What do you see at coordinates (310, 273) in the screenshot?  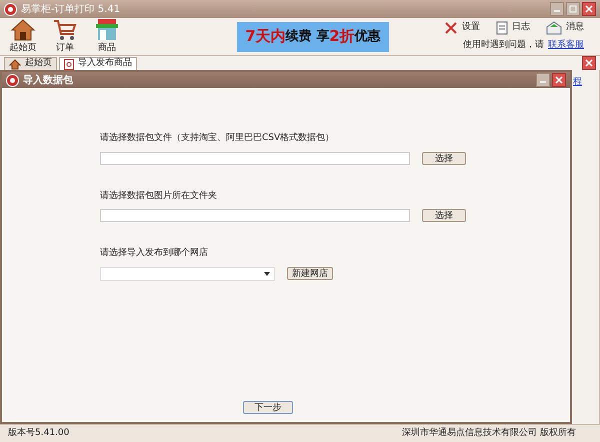 I see `action-button: 新建网店` at bounding box center [310, 273].